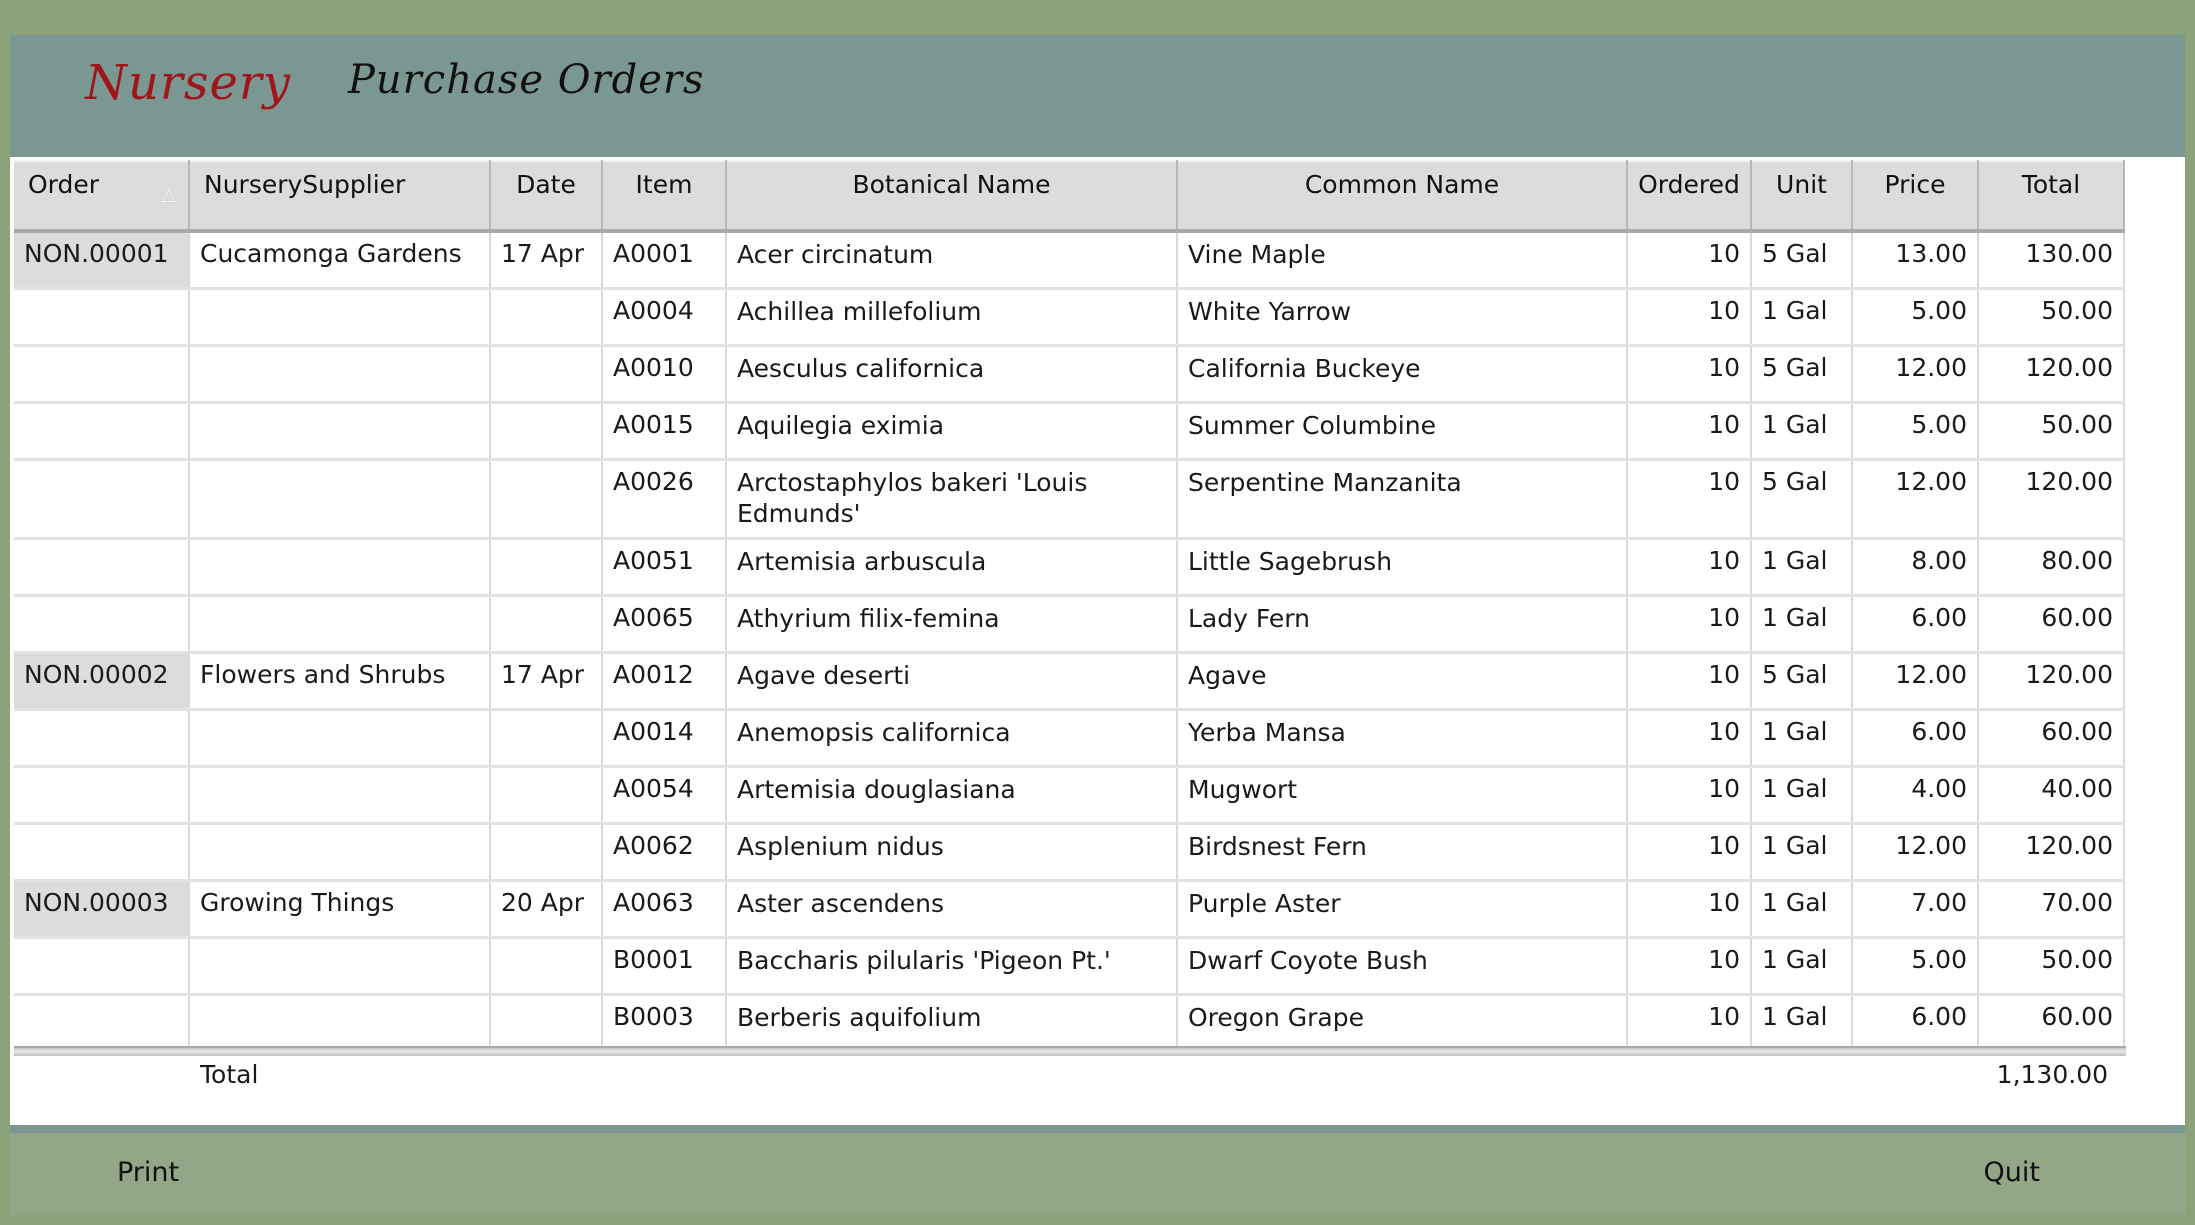 Image resolution: width=2195 pixels, height=1225 pixels. Describe the element at coordinates (1915, 795) in the screenshot. I see `cell-price: 4.00` at that location.